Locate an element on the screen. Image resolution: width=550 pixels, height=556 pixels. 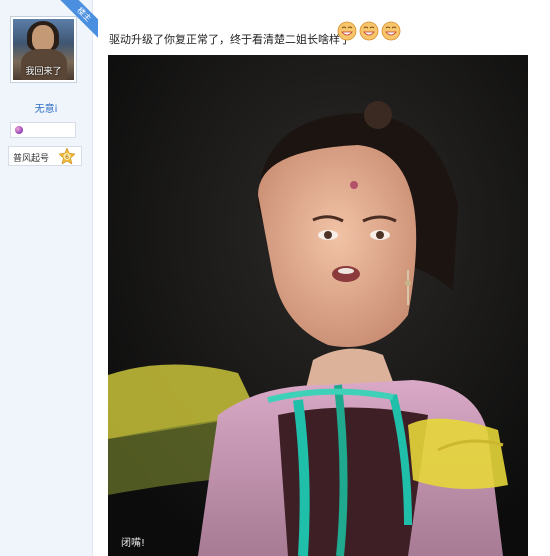
post-text: 驱动升级了你复正常了，终于看清楚二姐长啥样了 is located at coordinates (230, 39).